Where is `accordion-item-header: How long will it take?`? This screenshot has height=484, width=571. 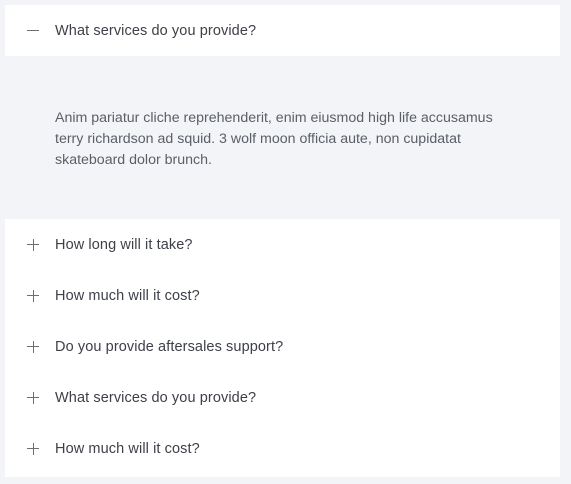 accordion-item-header: How long will it take? is located at coordinates (282, 244).